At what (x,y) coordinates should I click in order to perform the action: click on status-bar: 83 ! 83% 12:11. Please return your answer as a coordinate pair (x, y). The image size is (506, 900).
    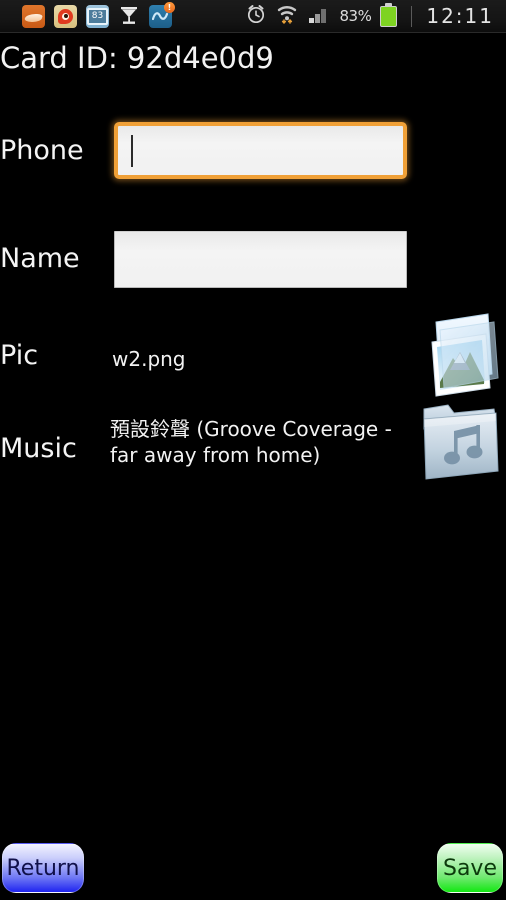
    Looking at the image, I should click on (253, 16).